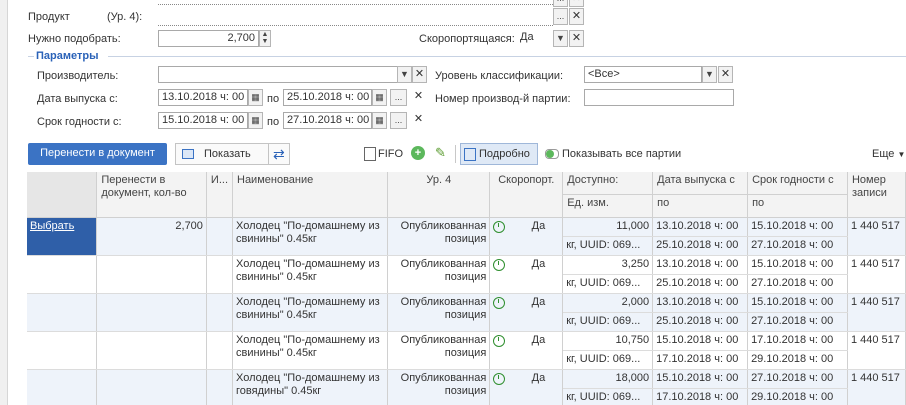 This screenshot has height=405, width=906. What do you see at coordinates (535, 38) in the screenshot?
I see `perishable-select: Да` at bounding box center [535, 38].